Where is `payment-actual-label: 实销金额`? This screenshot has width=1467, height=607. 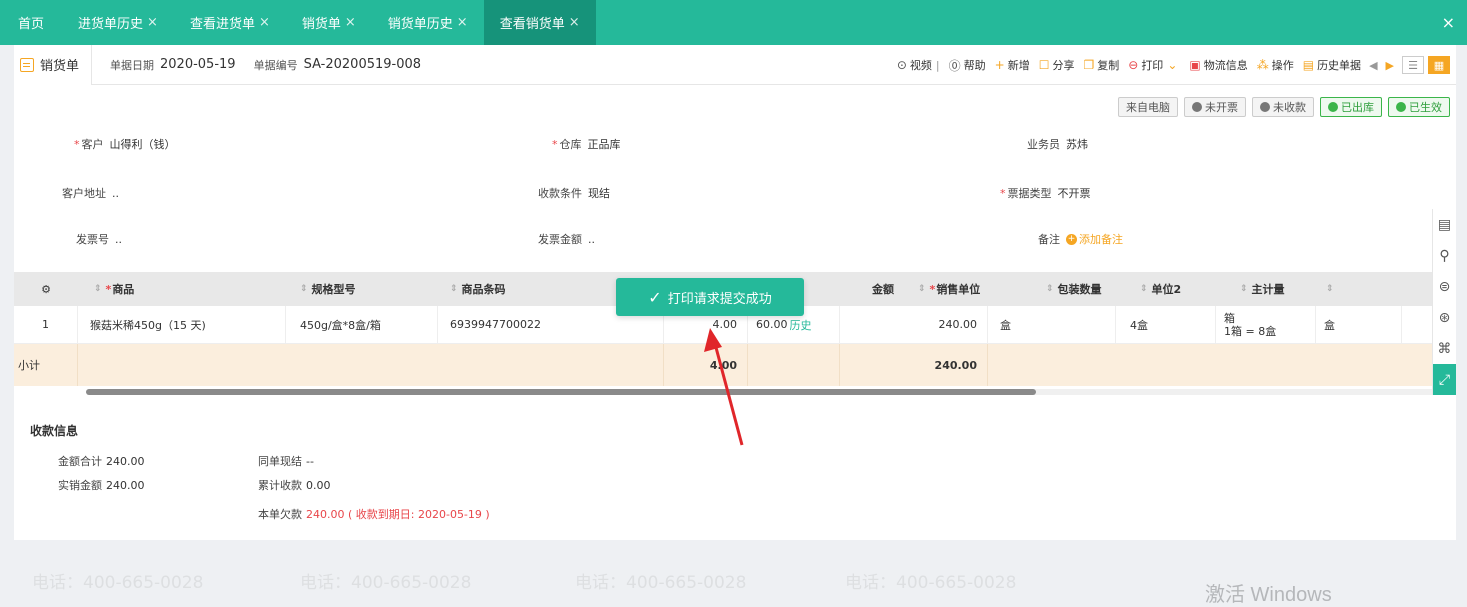
payment-actual-label: 实销金额 is located at coordinates (80, 485).